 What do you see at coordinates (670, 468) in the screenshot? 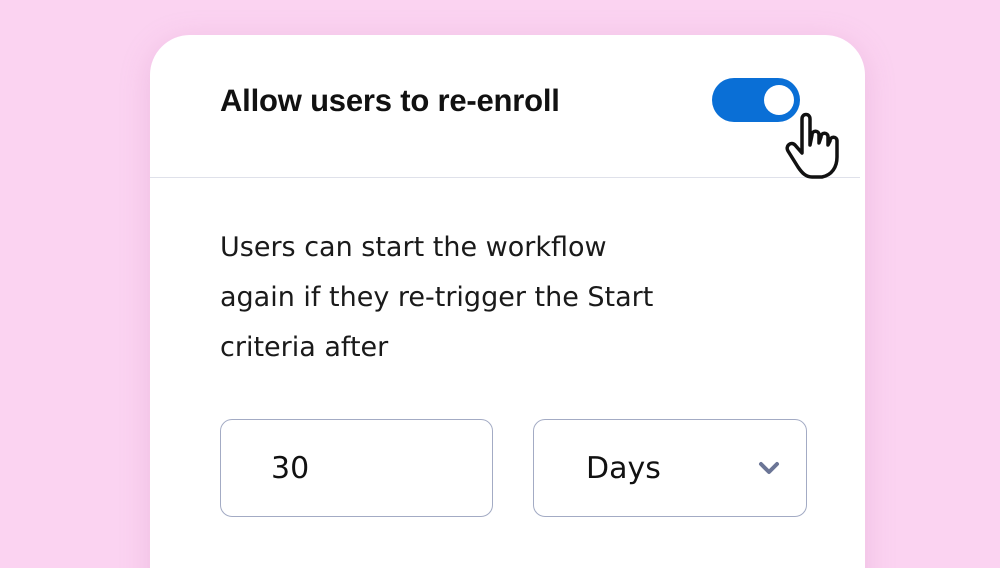
I see `unit-dropdown: Days` at bounding box center [670, 468].